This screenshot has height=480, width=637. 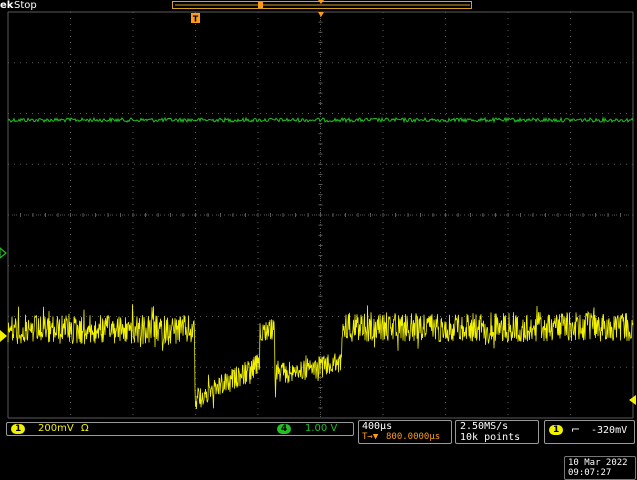 I want to click on trigger-marker-label: T, so click(x=196, y=19).